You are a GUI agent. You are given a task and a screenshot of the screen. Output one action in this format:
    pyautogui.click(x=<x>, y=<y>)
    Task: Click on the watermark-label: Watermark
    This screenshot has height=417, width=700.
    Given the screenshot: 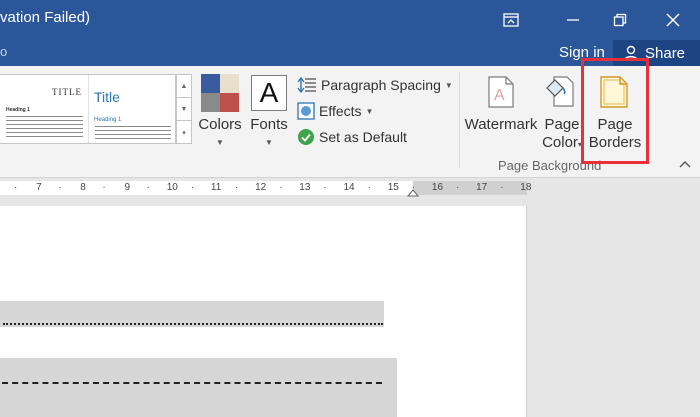 What is the action you would take?
    pyautogui.click(x=501, y=124)
    